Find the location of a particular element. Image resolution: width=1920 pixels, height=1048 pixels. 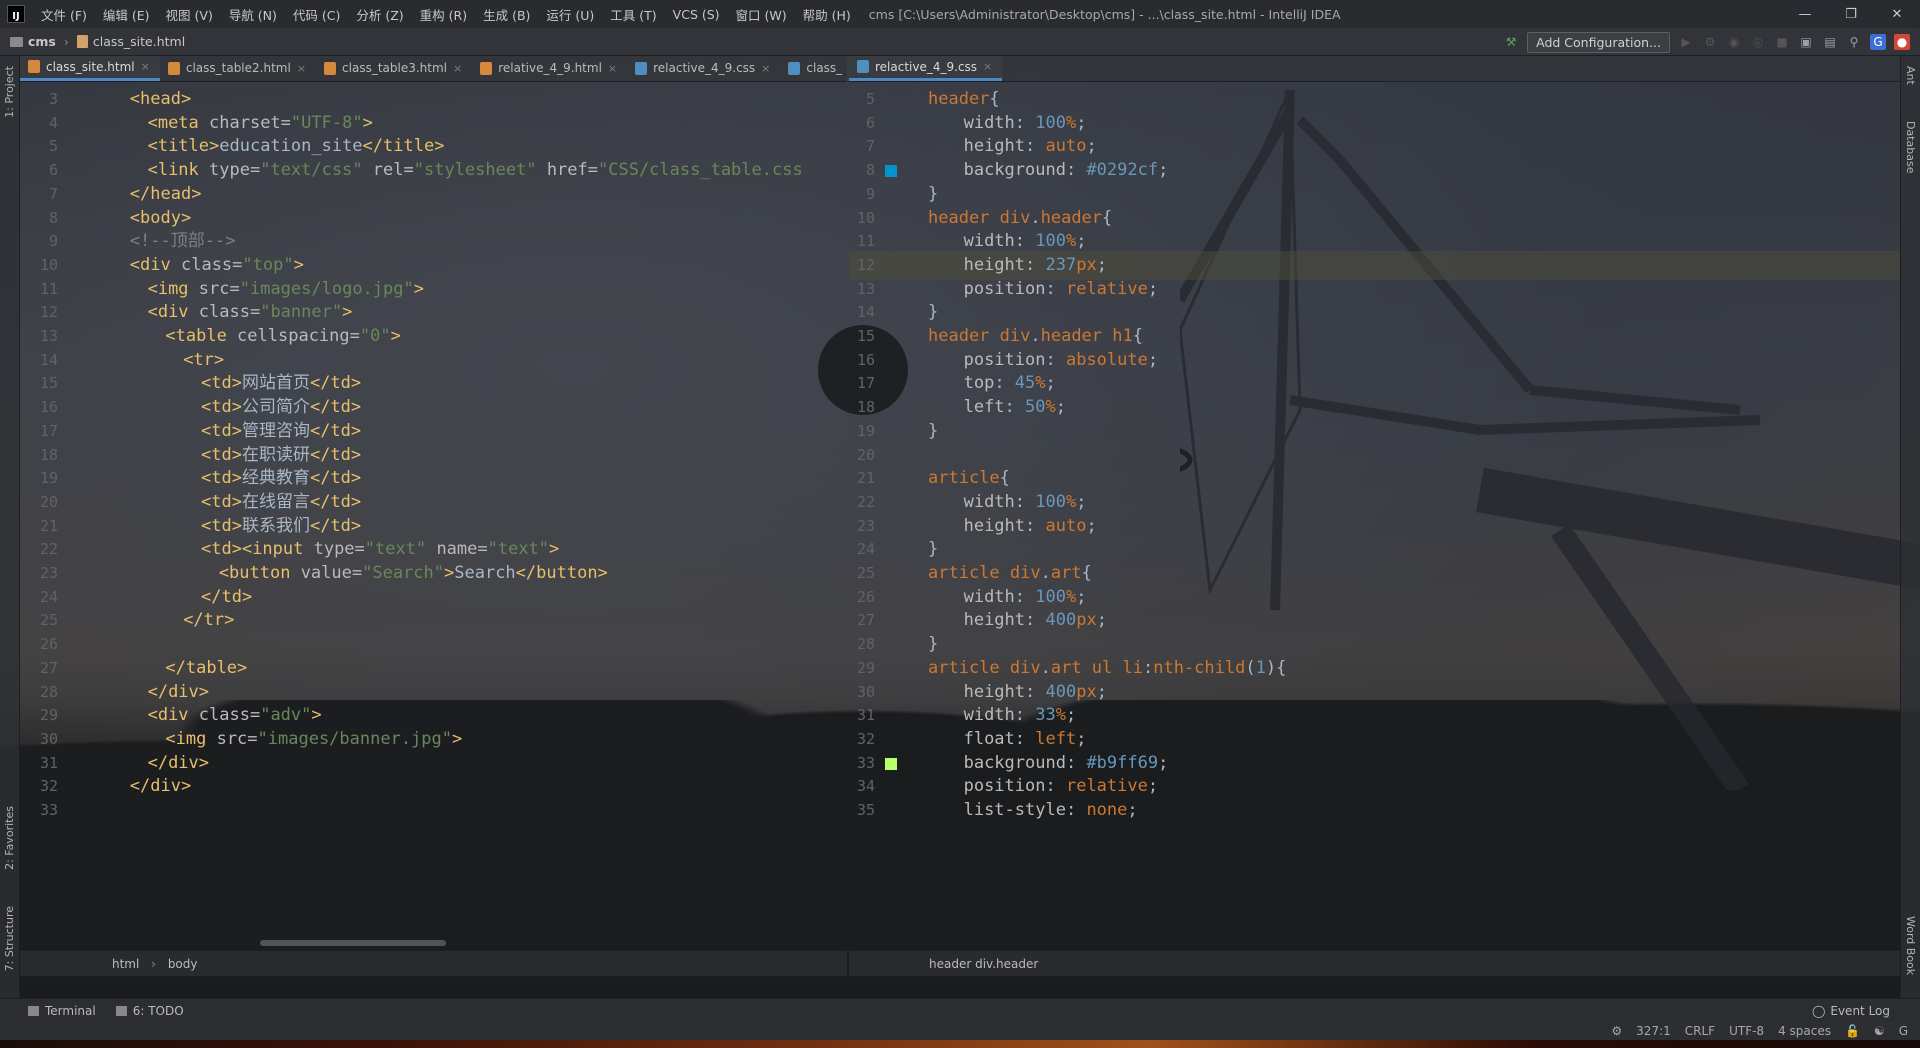

layout-icon: ▤ is located at coordinates (1830, 42).